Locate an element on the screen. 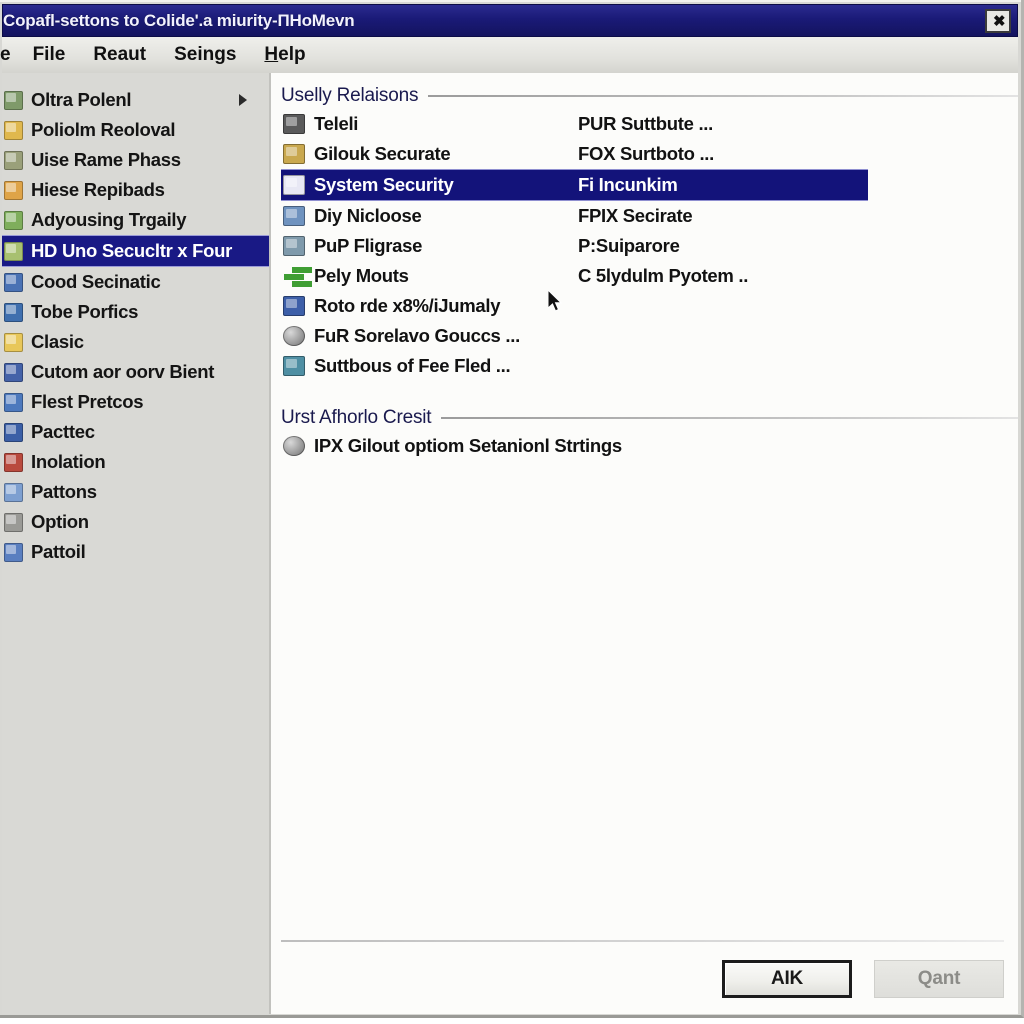 This screenshot has width=1024, height=1024. option-row: Diy Nicloose FPIX Secirate is located at coordinates (574, 216).